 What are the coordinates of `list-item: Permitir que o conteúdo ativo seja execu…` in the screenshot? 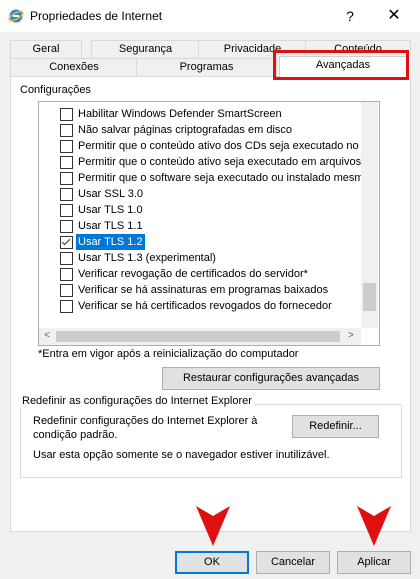 It's located at (200, 162).